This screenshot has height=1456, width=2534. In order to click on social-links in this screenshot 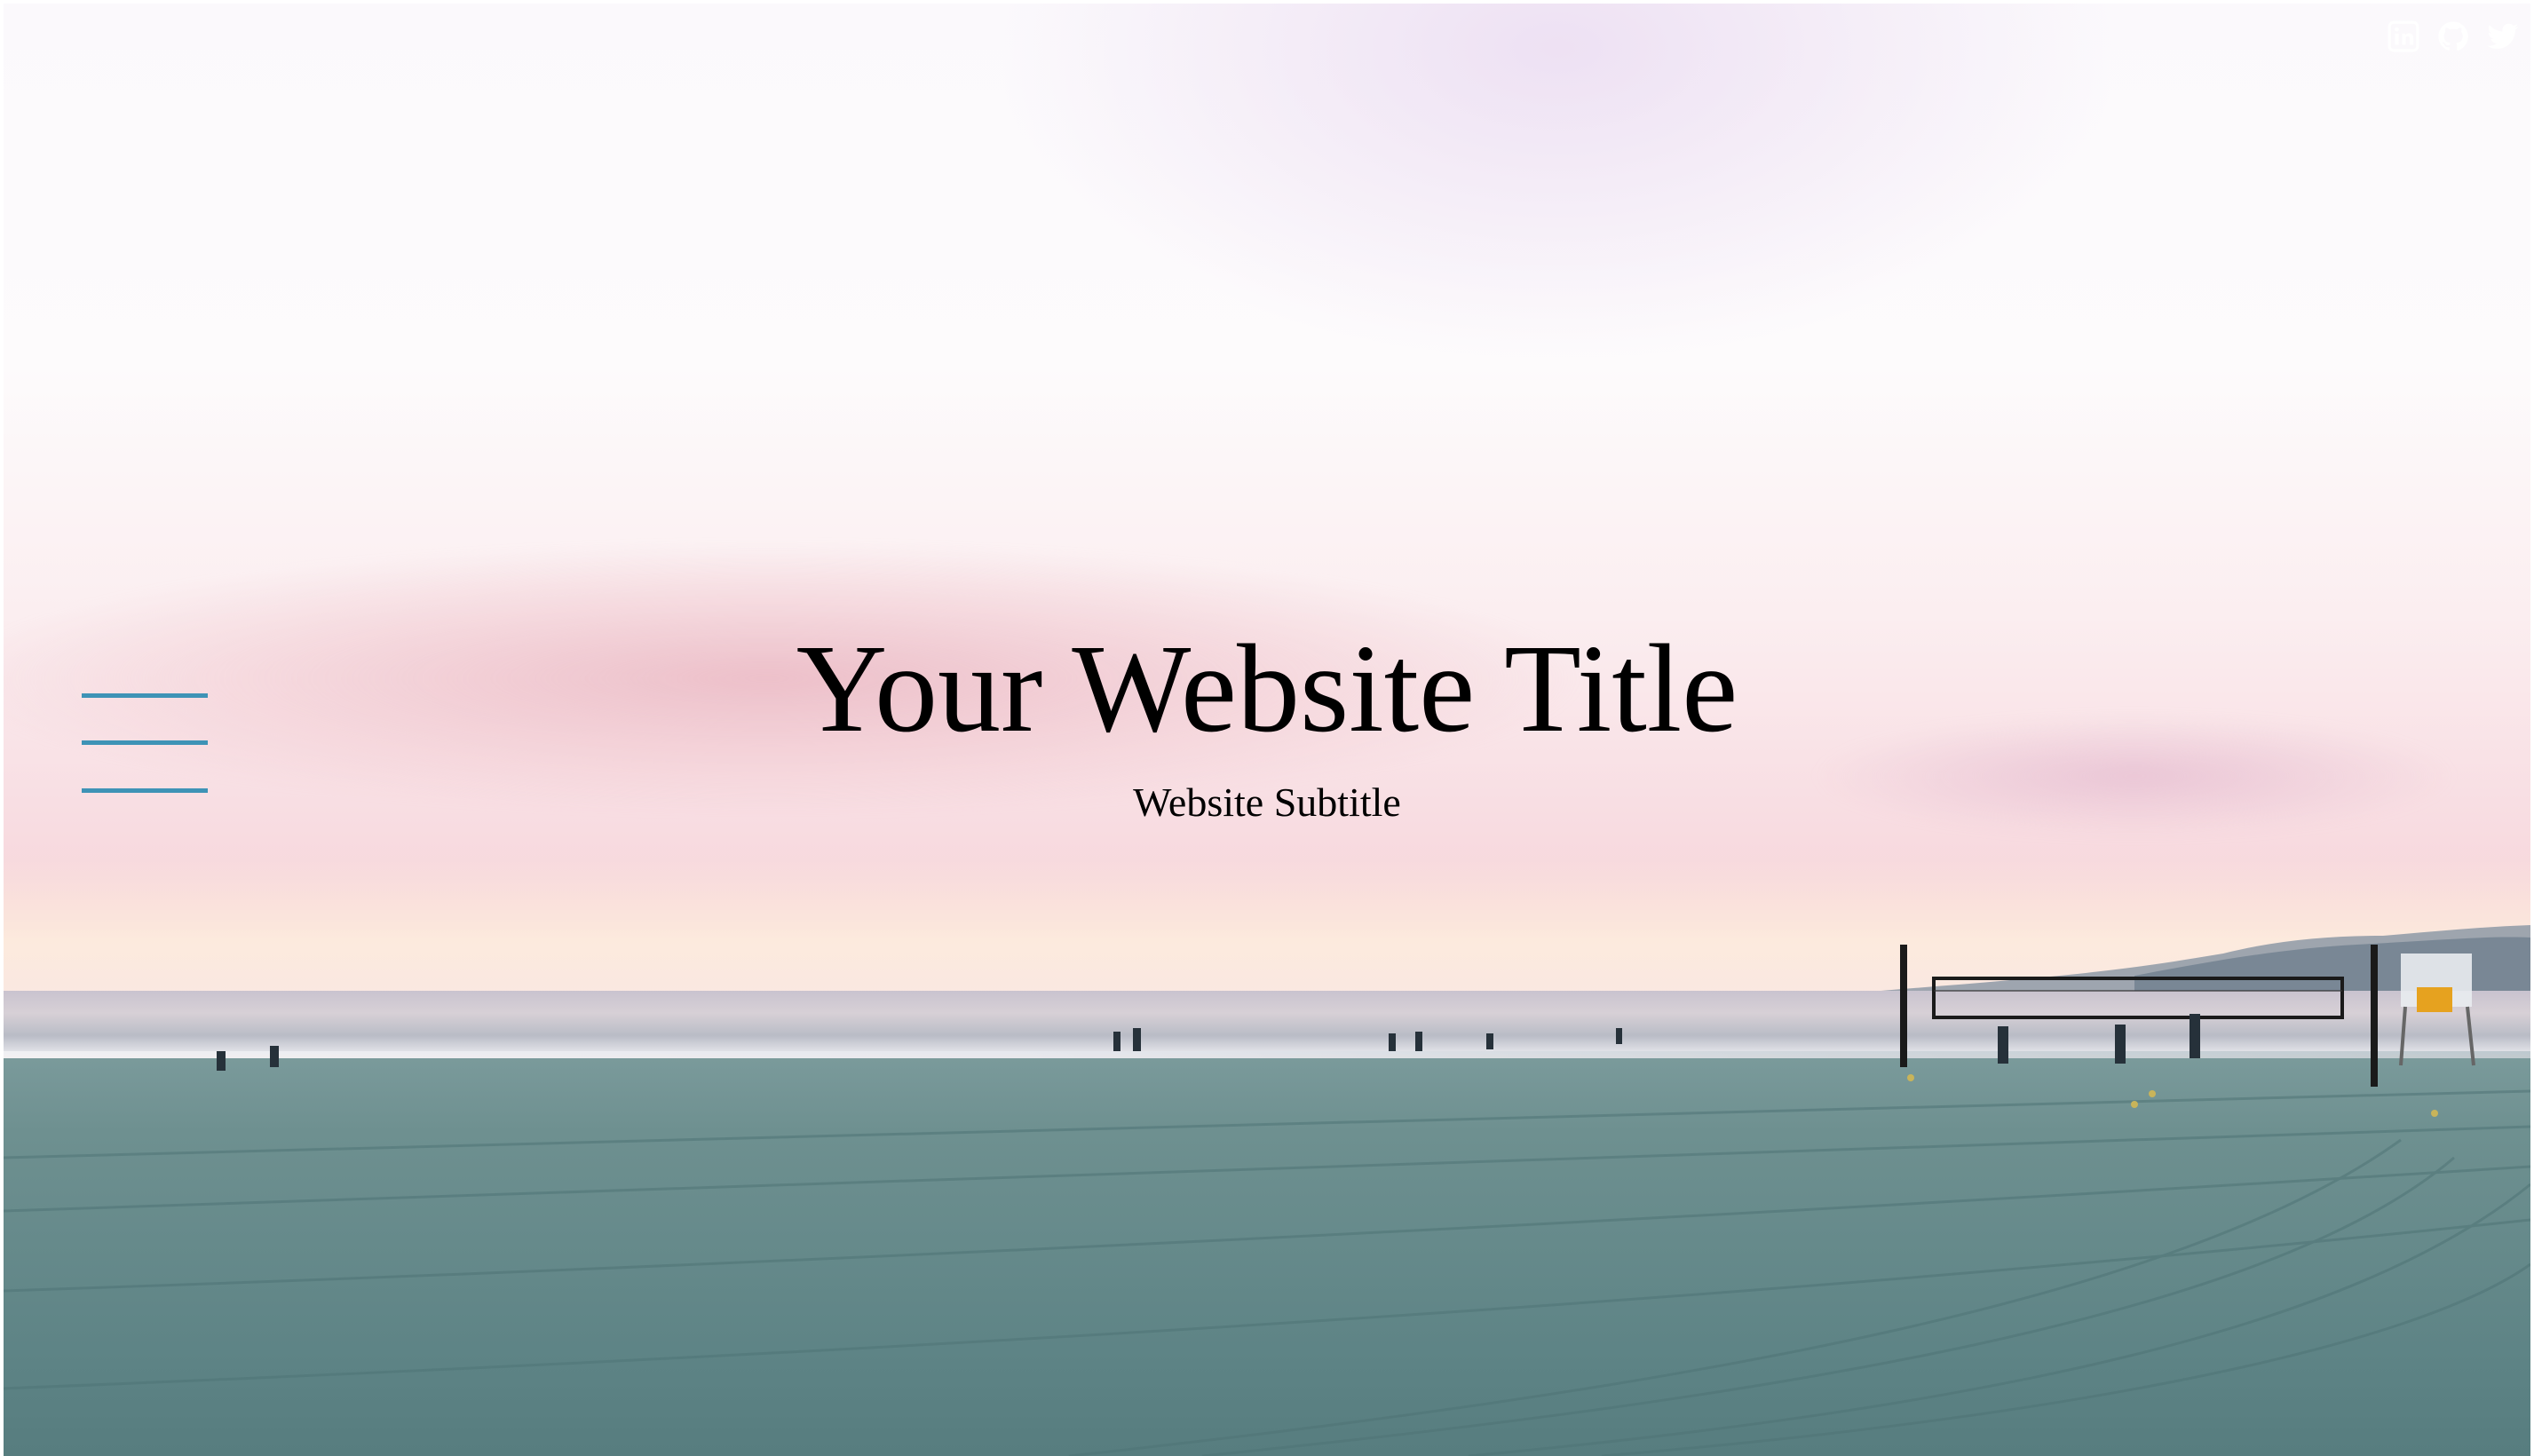, I will do `click(2454, 36)`.